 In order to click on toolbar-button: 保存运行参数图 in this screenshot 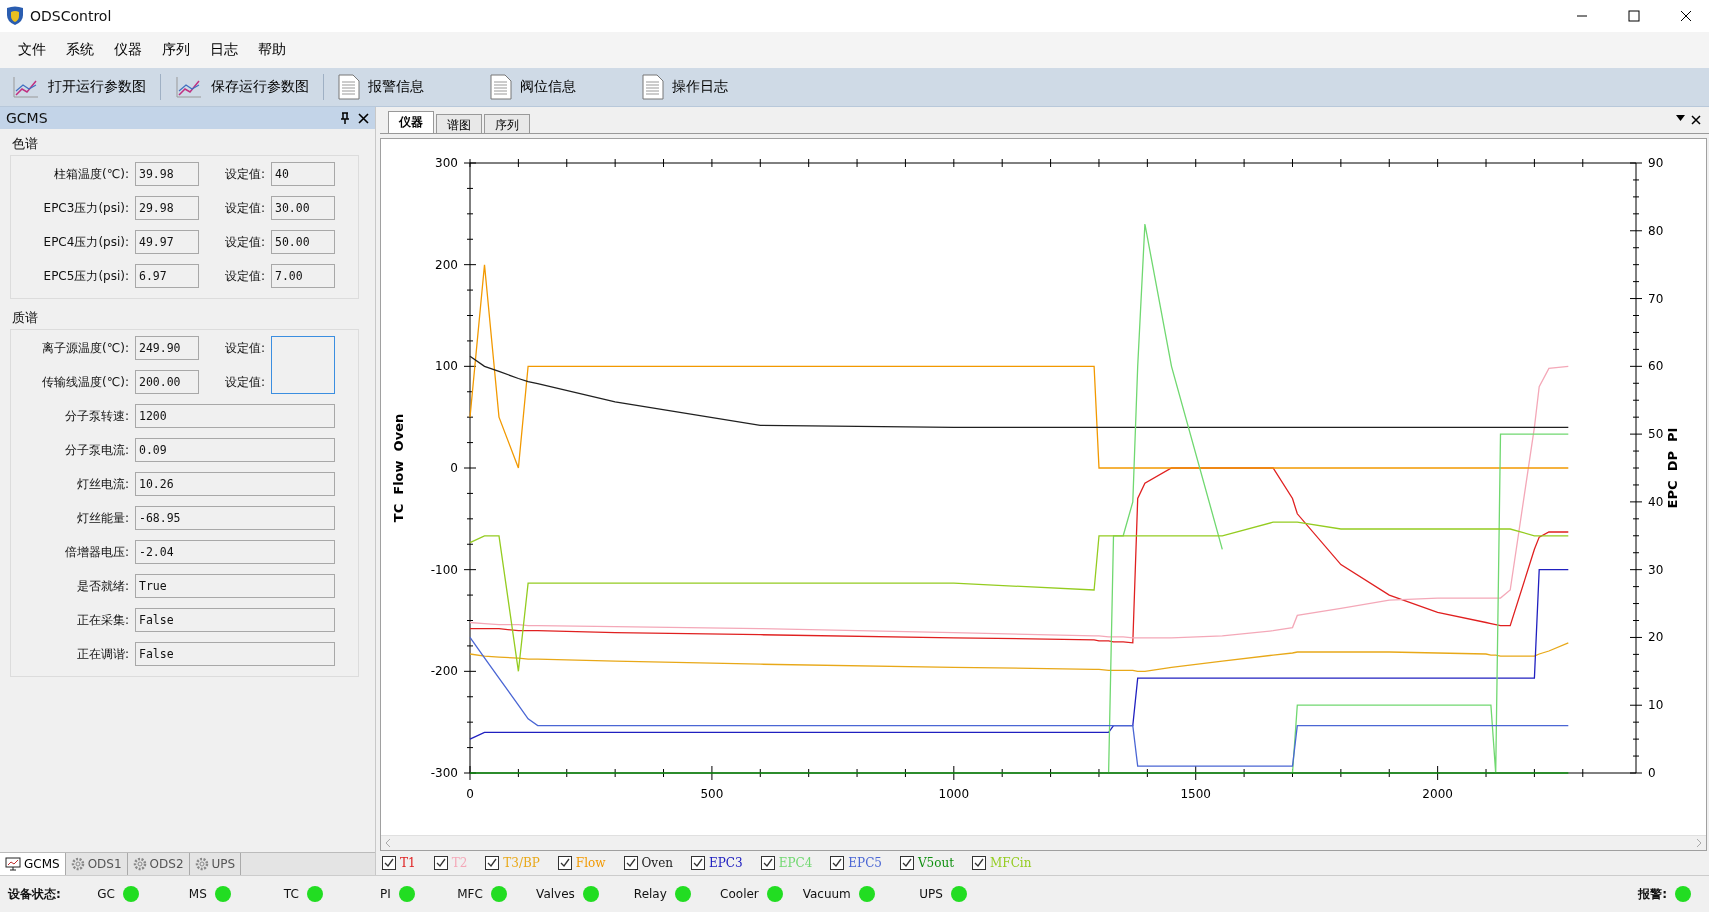, I will do `click(242, 87)`.